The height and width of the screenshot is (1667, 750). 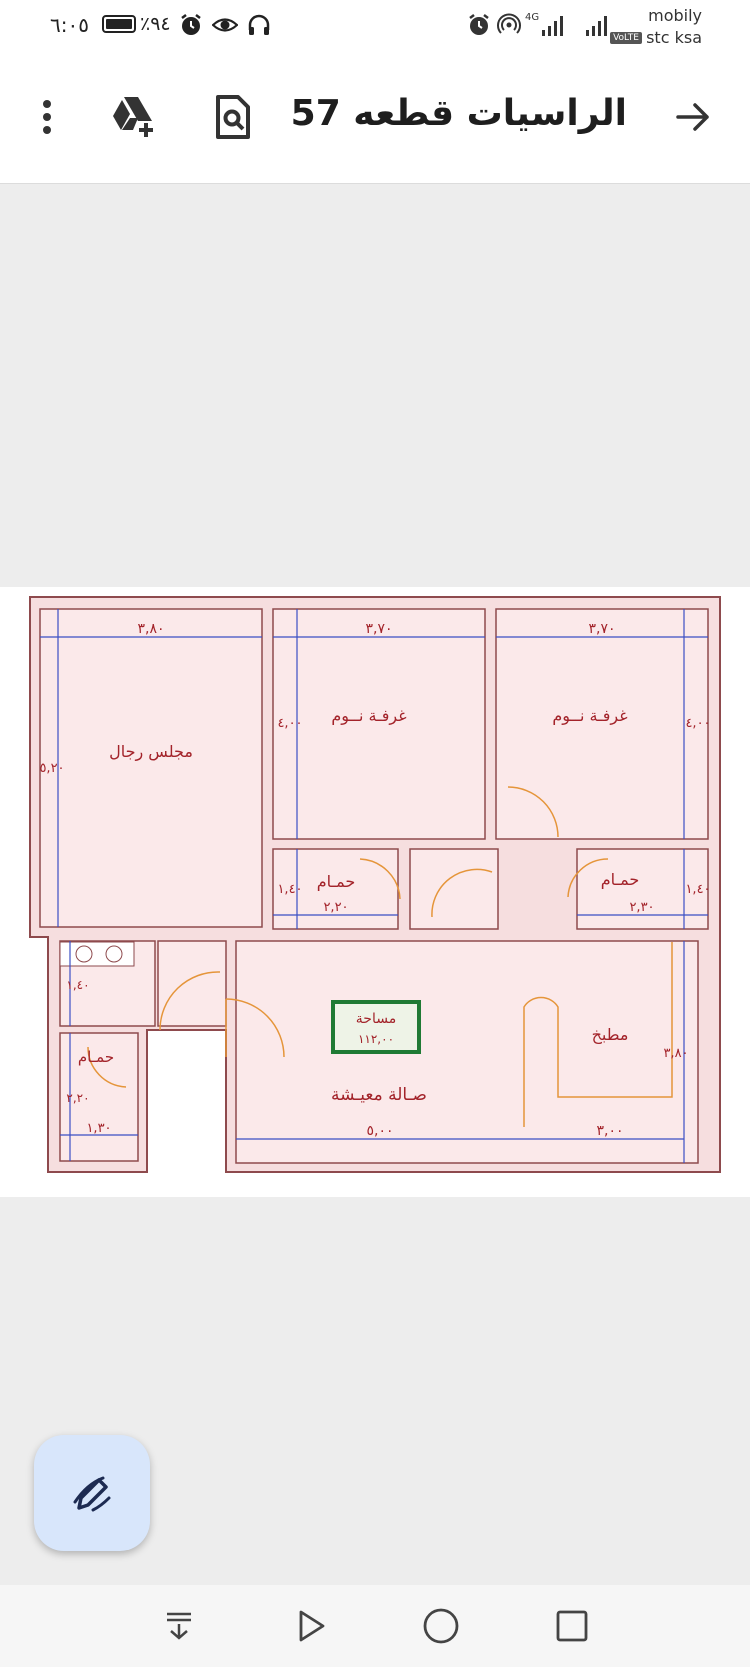 I want to click on back-nav-button, so click(x=311, y=1626).